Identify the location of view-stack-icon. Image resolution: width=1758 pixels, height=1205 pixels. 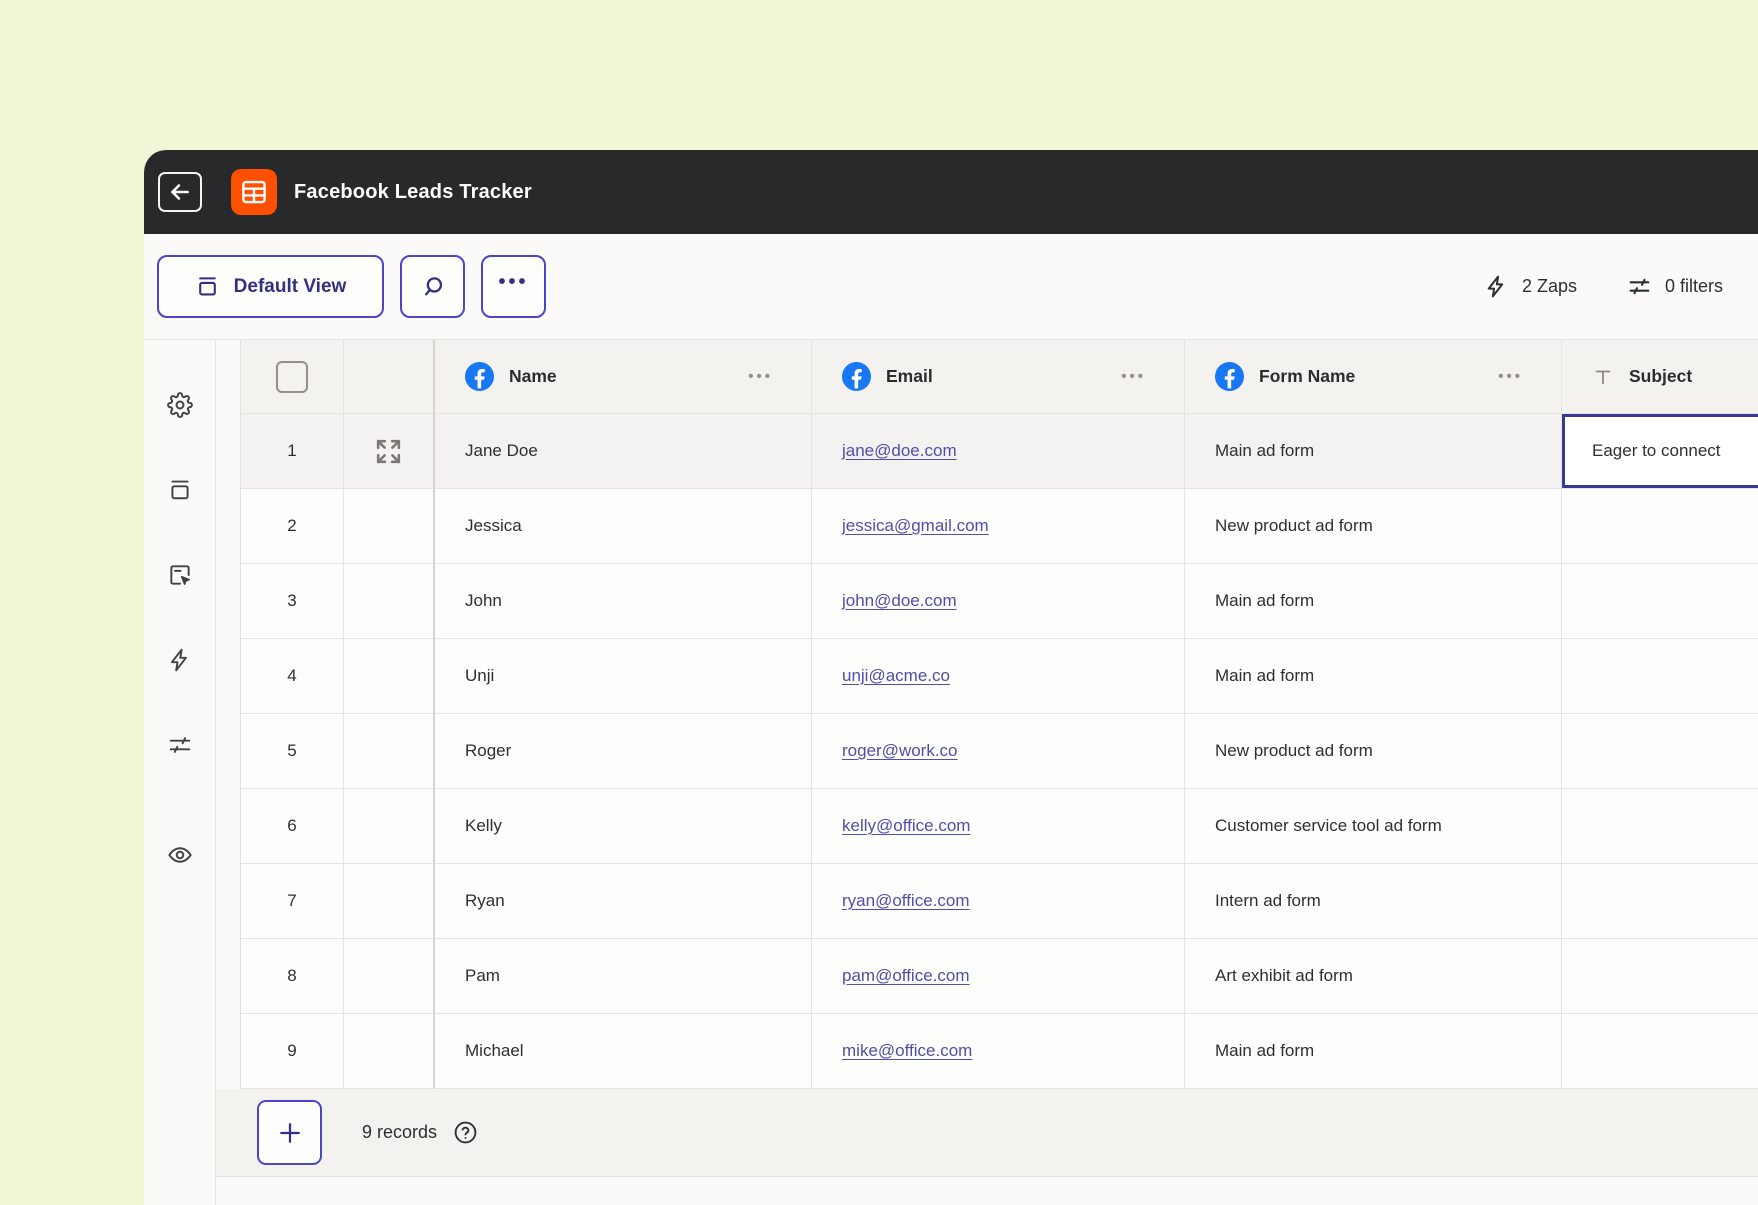
(207, 286).